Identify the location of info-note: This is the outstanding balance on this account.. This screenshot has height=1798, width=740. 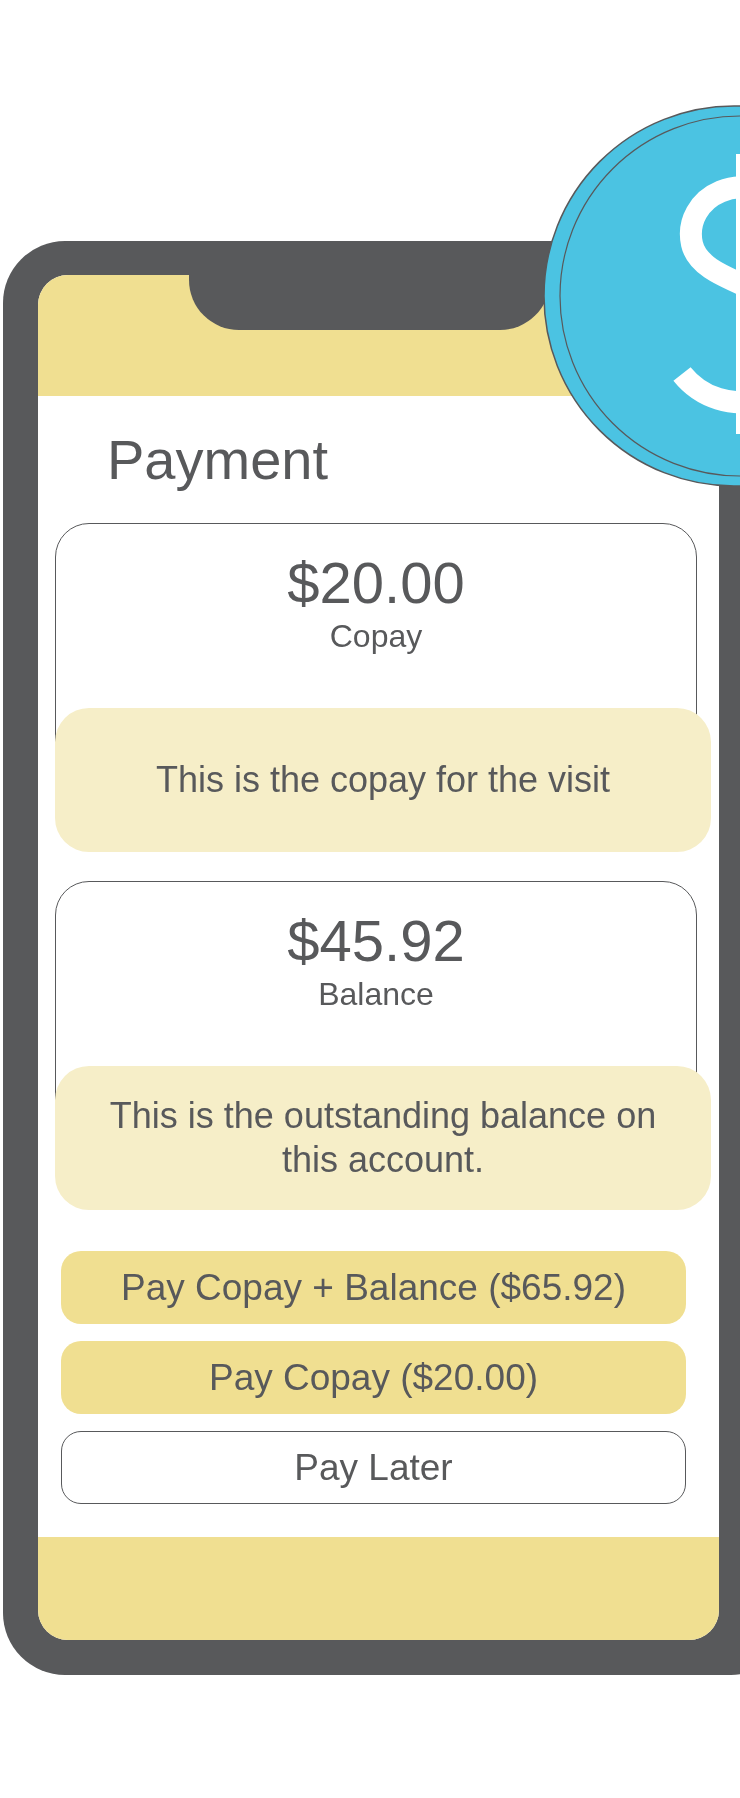
(383, 1138).